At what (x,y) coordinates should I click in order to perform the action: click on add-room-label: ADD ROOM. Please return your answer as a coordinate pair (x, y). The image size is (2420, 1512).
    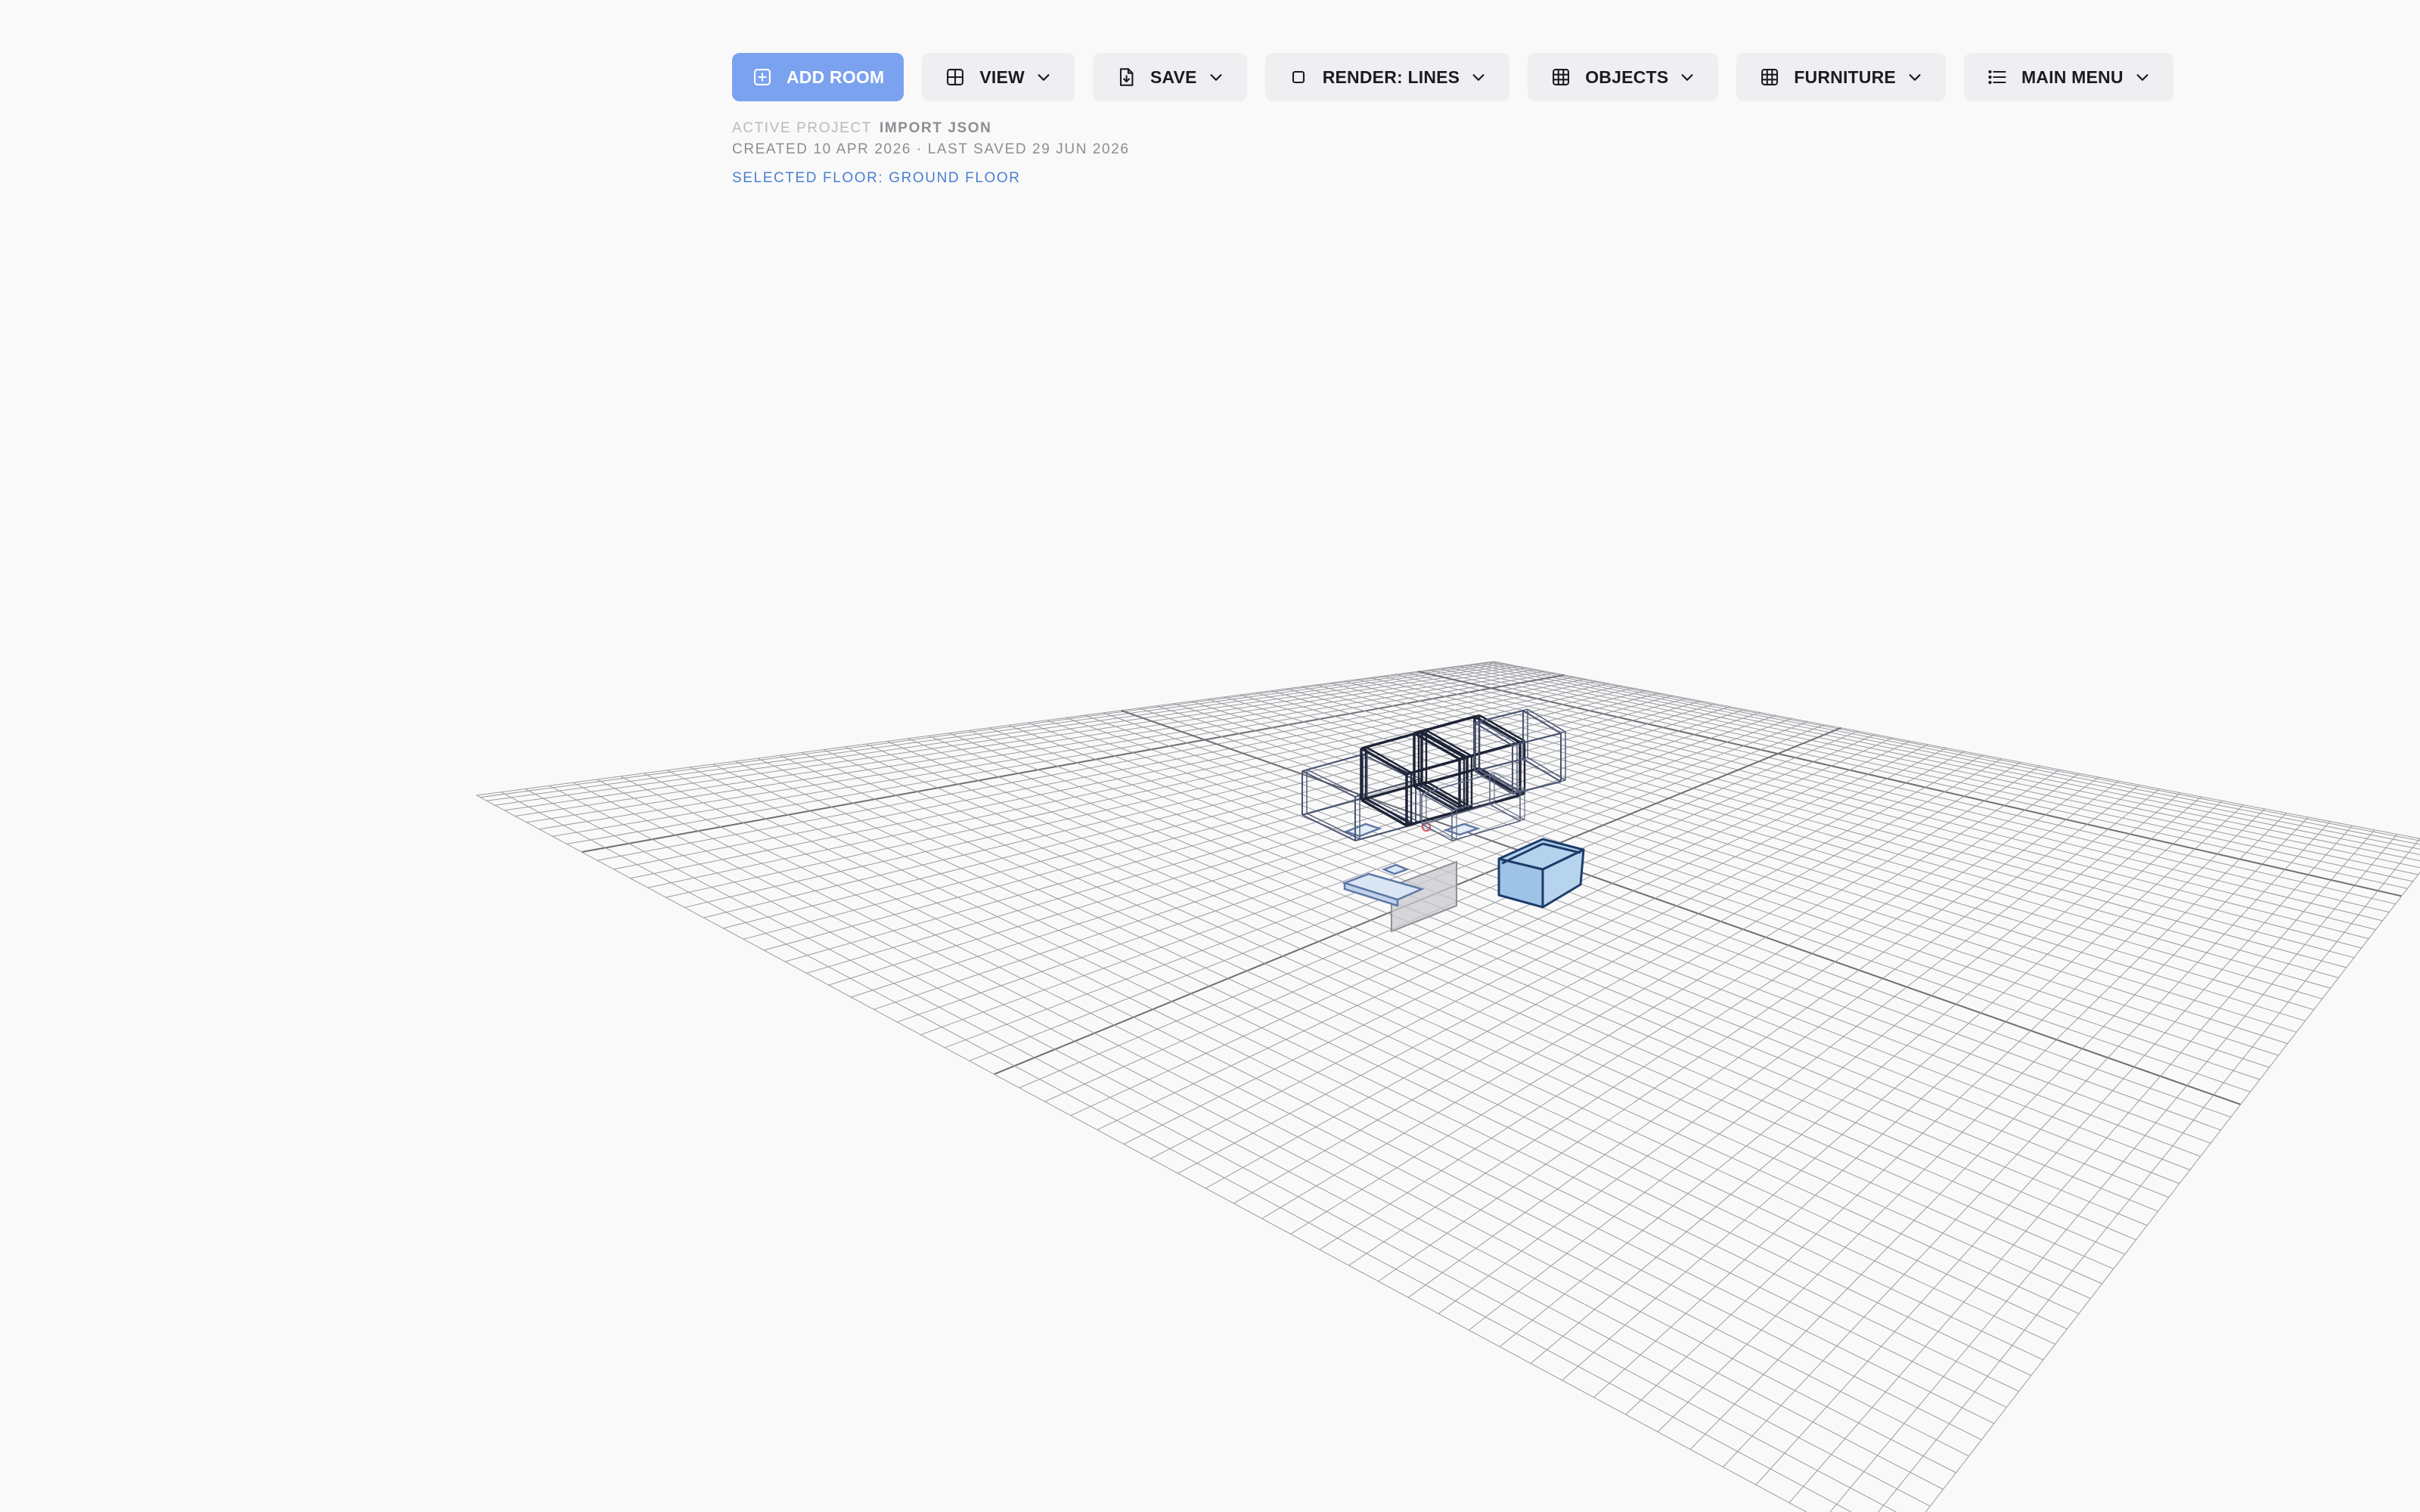
    Looking at the image, I should click on (835, 77).